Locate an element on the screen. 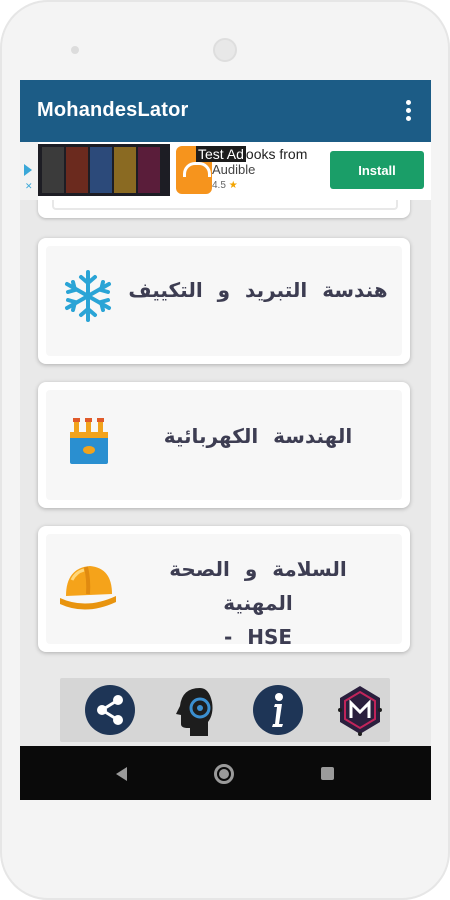  app-bar: MohandesLator is located at coordinates (225, 111).